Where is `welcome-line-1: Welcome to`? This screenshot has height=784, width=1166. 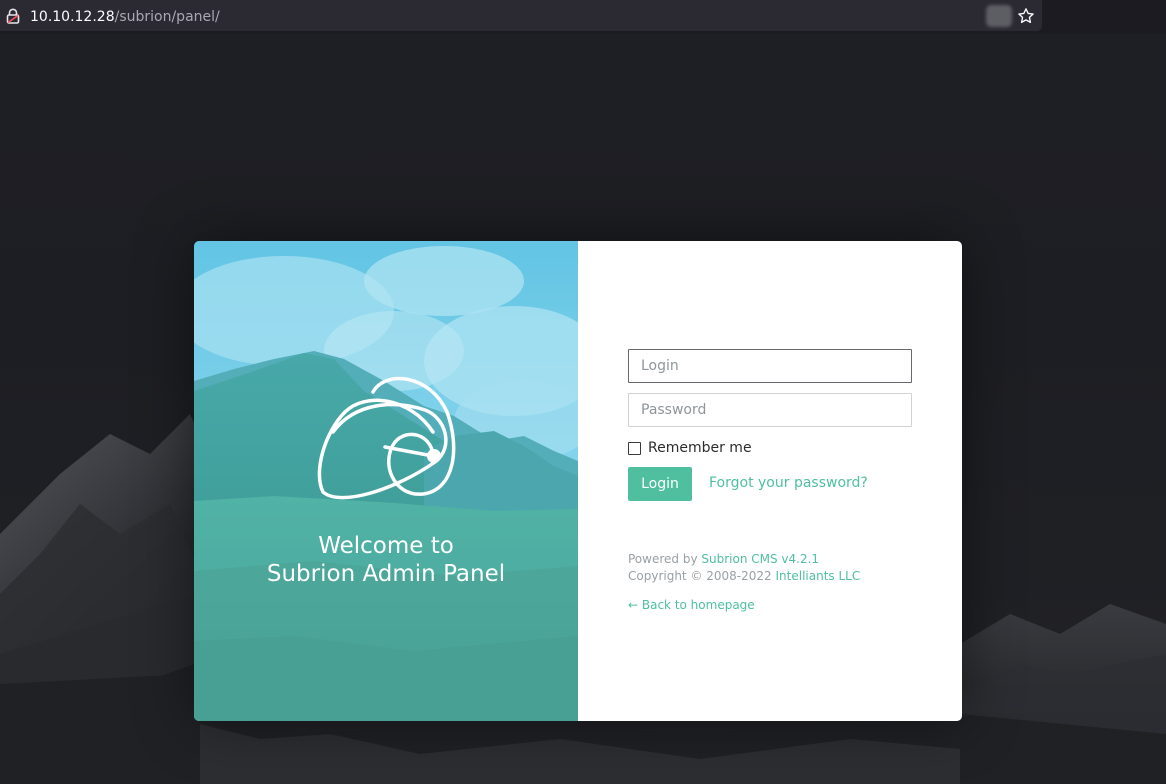
welcome-line-1: Welcome to is located at coordinates (386, 546).